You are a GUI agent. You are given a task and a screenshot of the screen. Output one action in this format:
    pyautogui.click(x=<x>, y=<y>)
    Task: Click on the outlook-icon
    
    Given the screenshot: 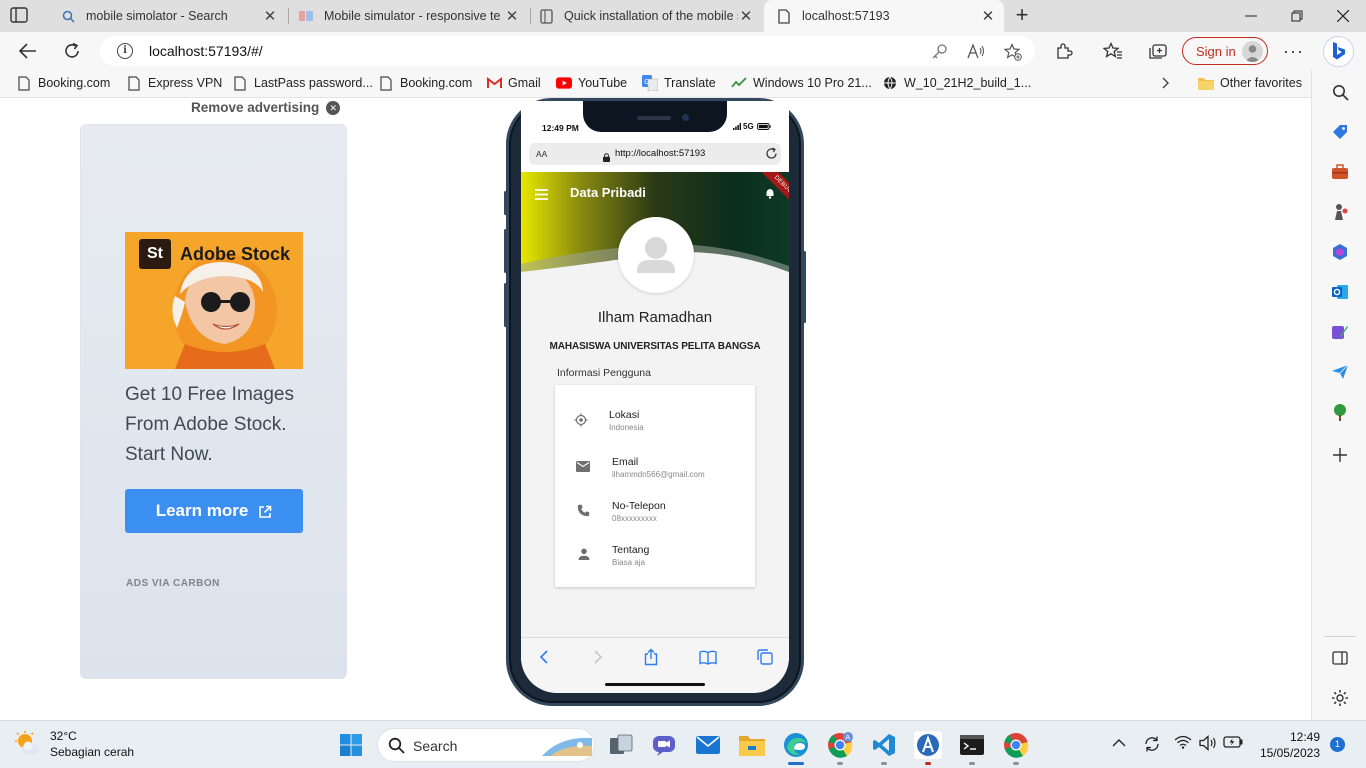 What is the action you would take?
    pyautogui.click(x=1340, y=292)
    